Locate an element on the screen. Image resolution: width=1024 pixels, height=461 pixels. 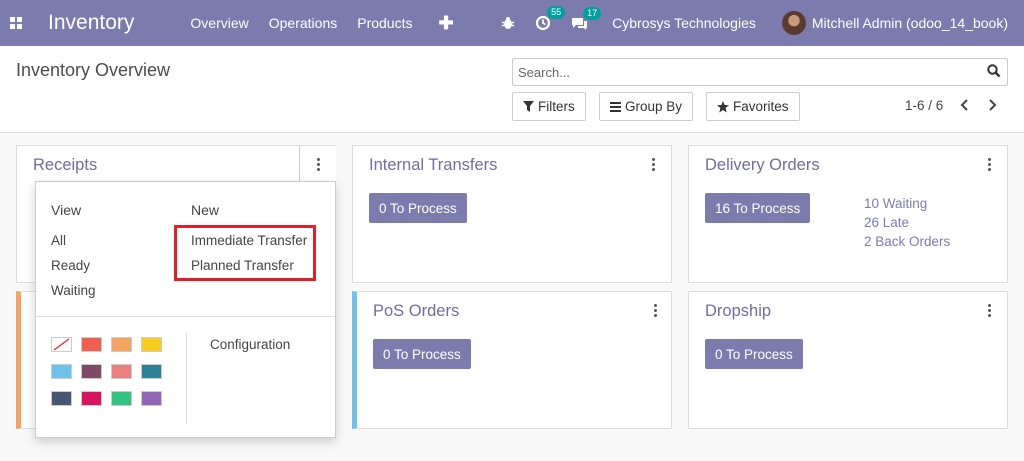
activity-clock-icon: 55 is located at coordinates (550, 18).